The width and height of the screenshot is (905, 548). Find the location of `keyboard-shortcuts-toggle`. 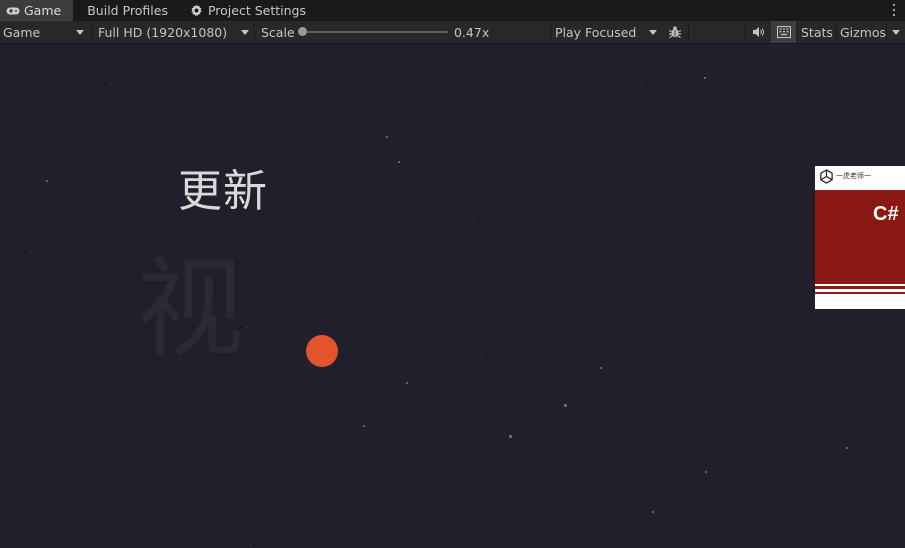

keyboard-shortcuts-toggle is located at coordinates (783, 32).